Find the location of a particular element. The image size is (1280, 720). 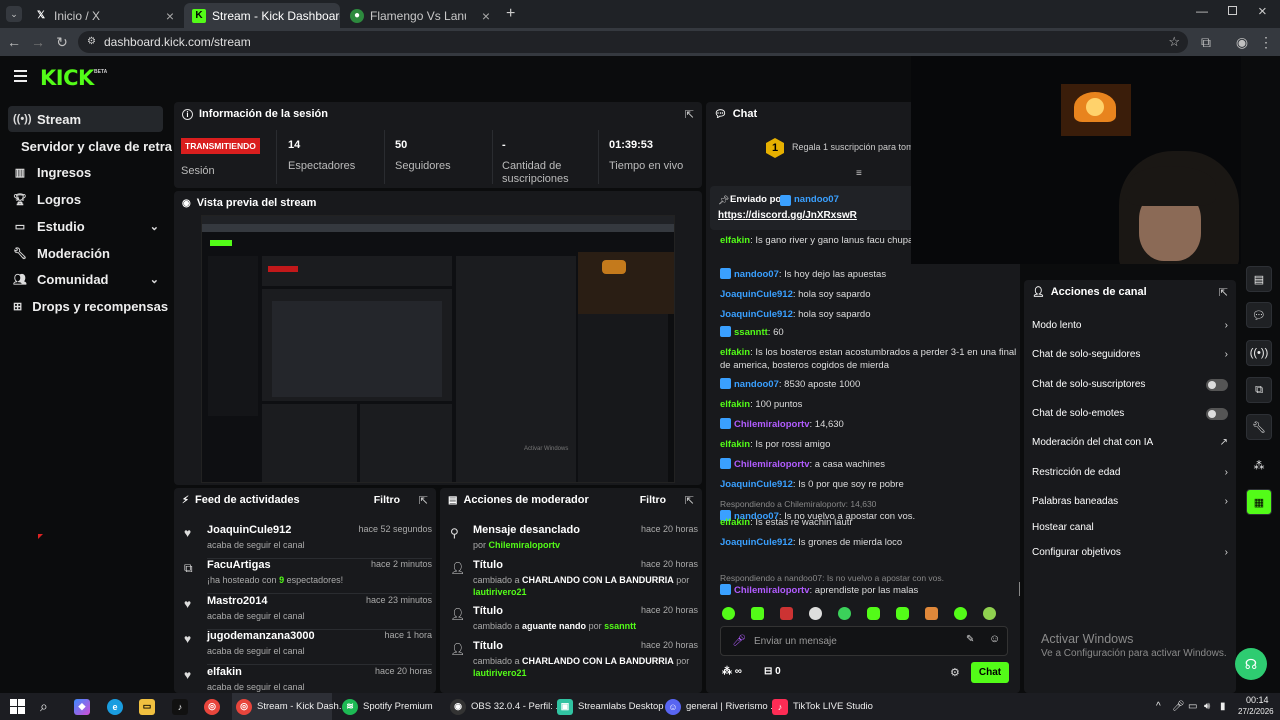

minimize-window-icon: — is located at coordinates (1202, 11).